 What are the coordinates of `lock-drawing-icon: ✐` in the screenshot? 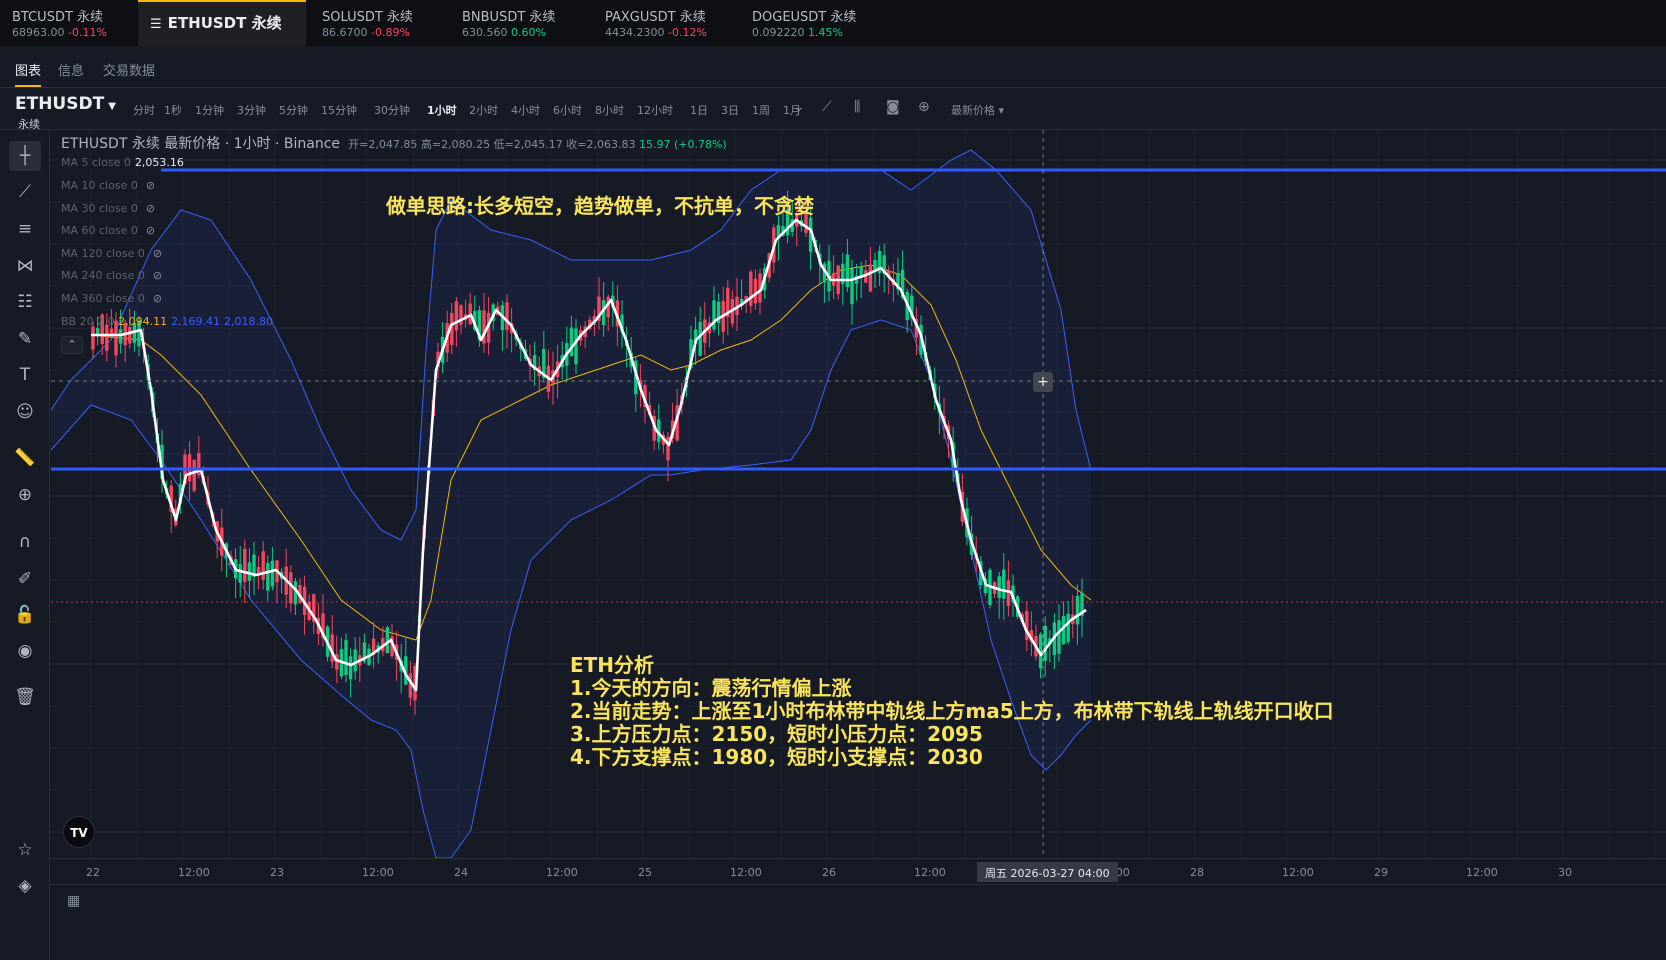 It's located at (25, 579).